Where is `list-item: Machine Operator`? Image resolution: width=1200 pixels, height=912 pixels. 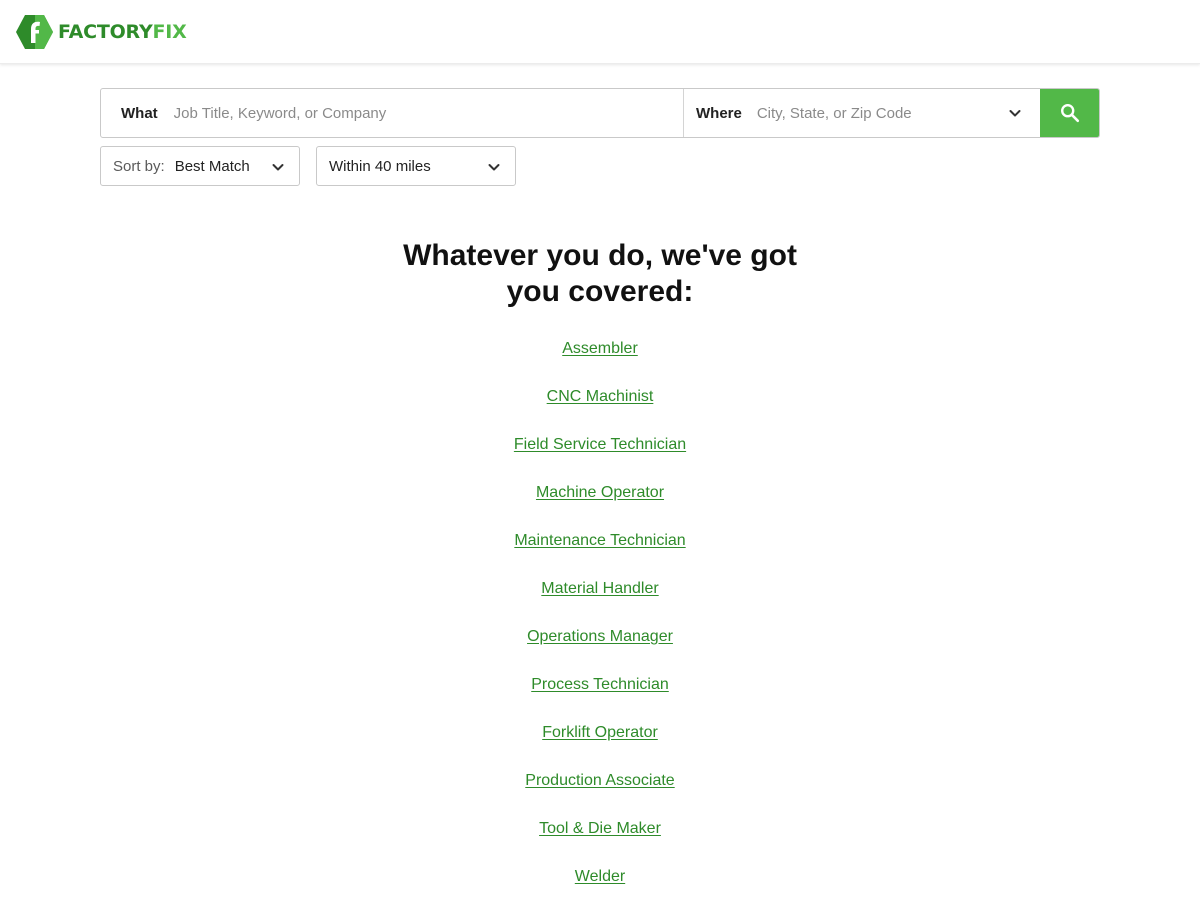 list-item: Machine Operator is located at coordinates (600, 504).